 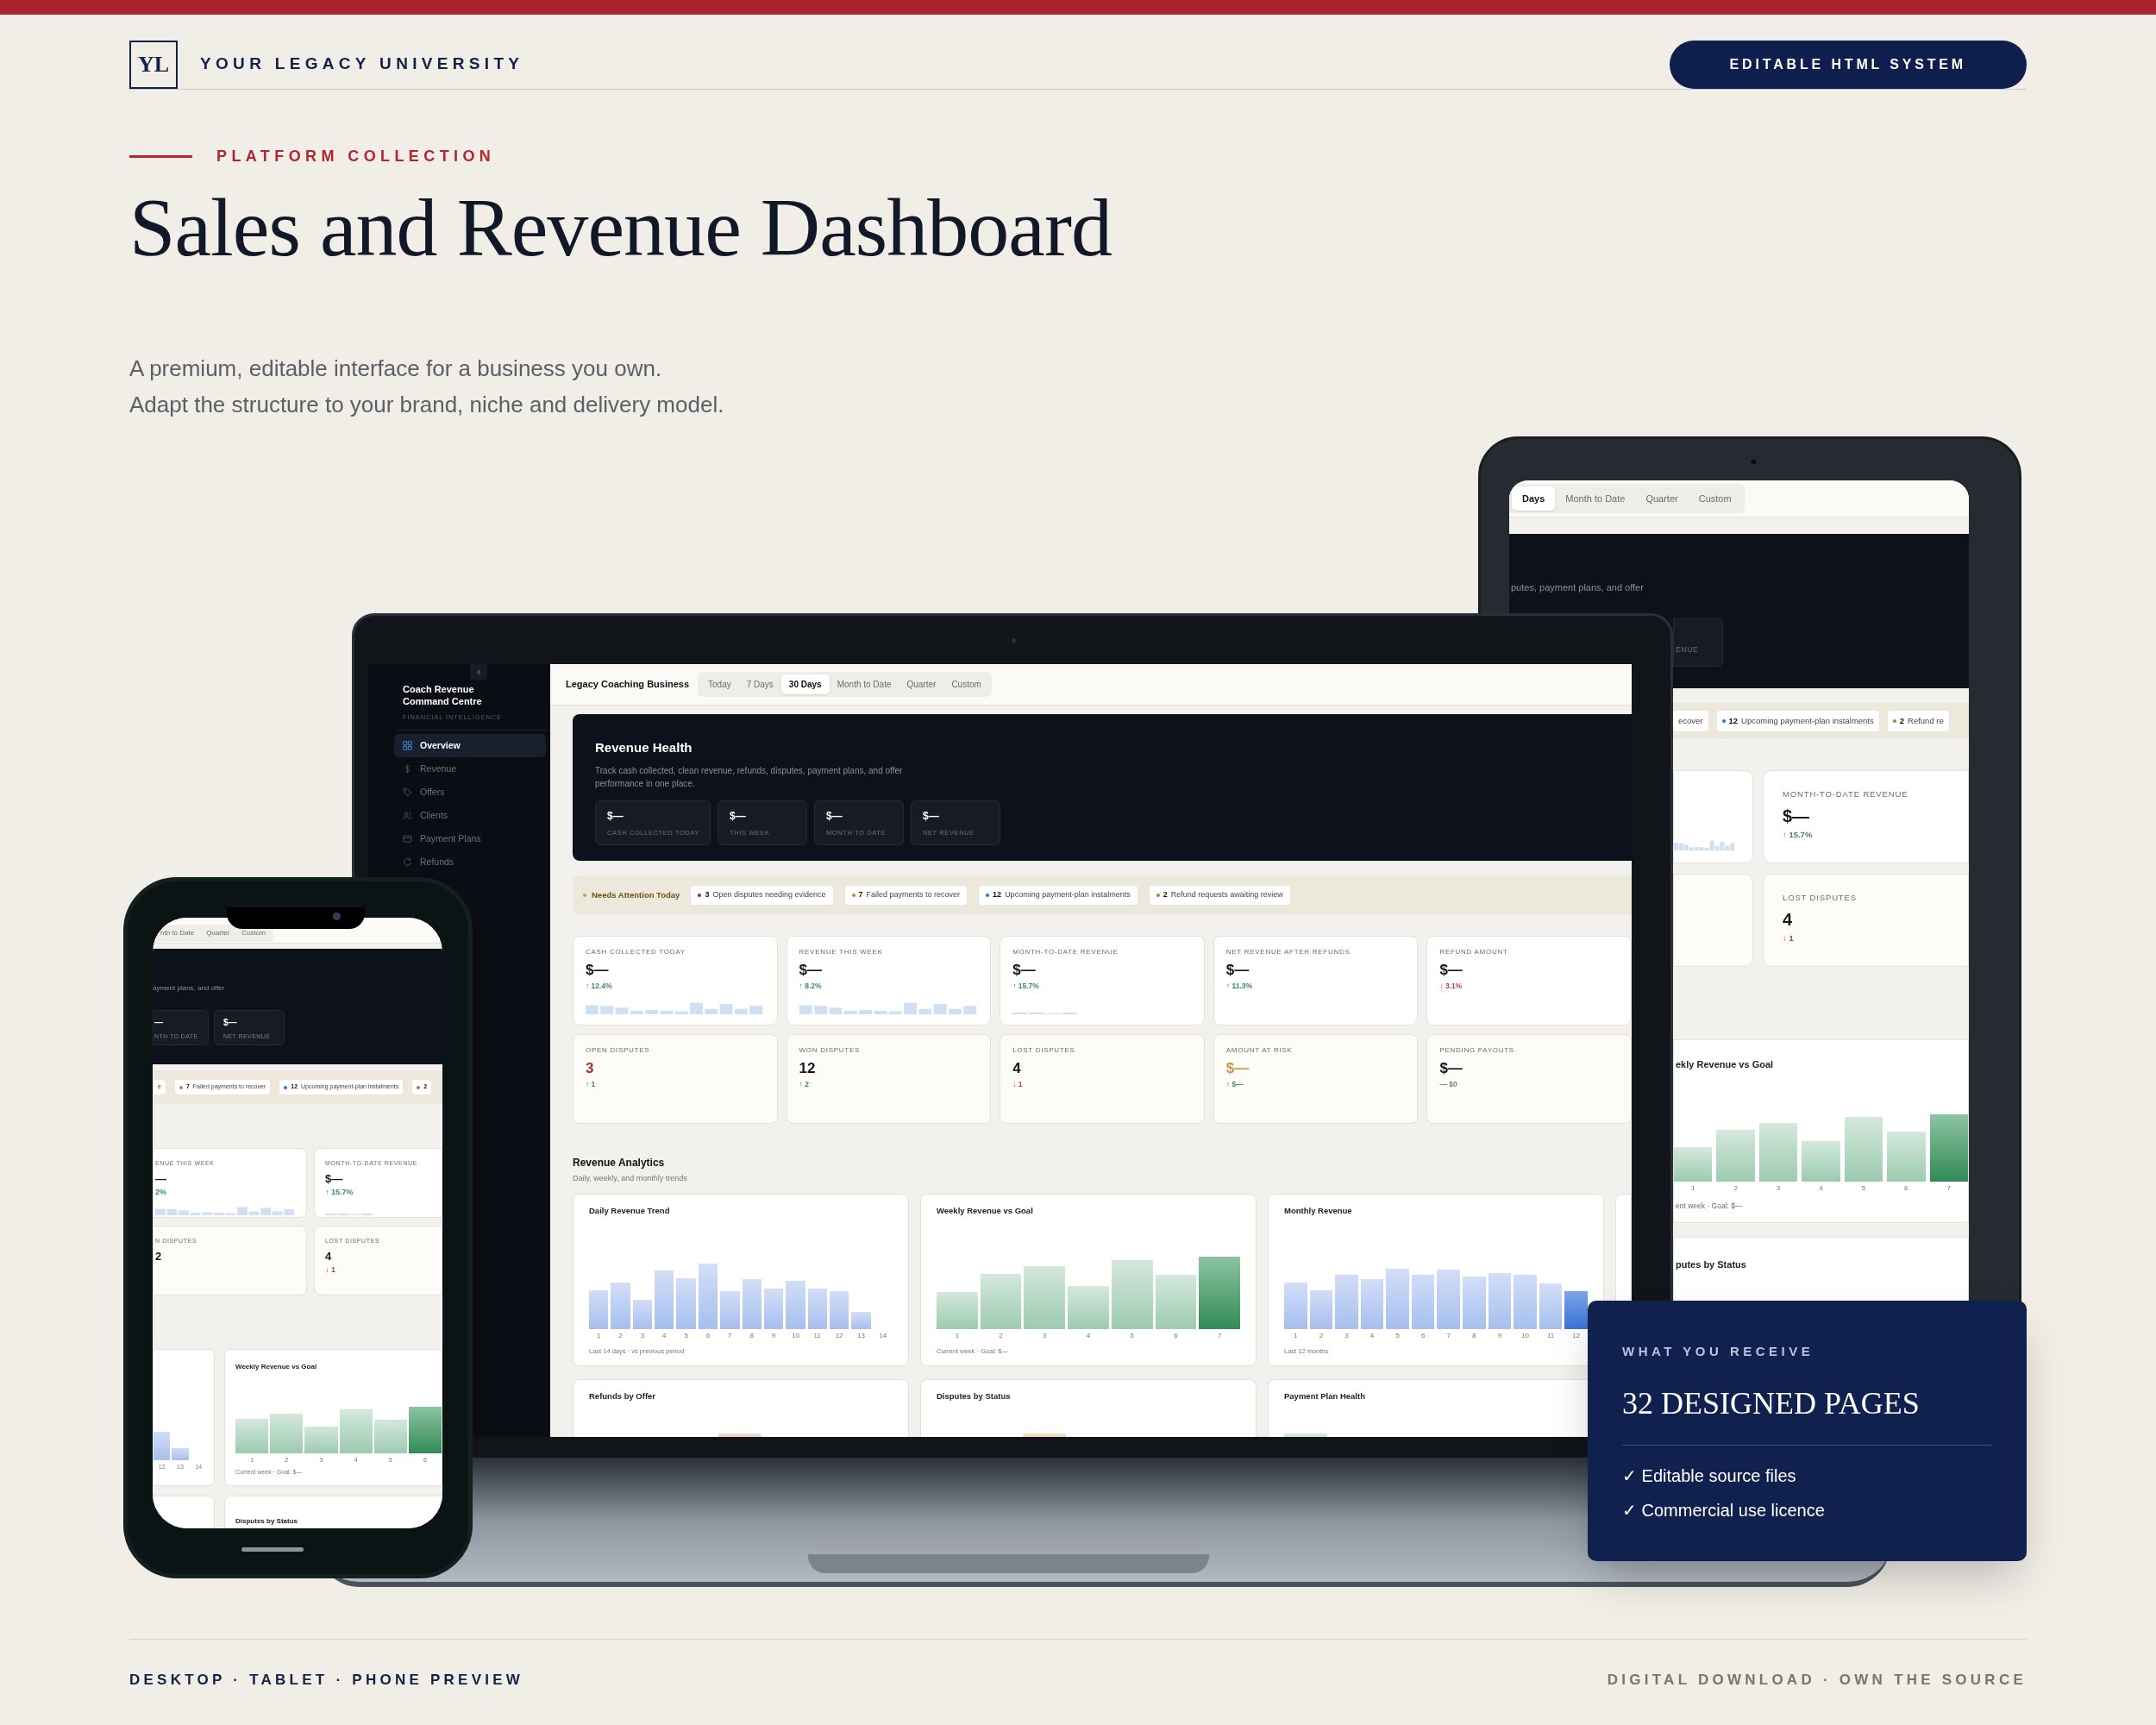 What do you see at coordinates (805, 684) in the screenshot?
I see `range-tab: 30 Days` at bounding box center [805, 684].